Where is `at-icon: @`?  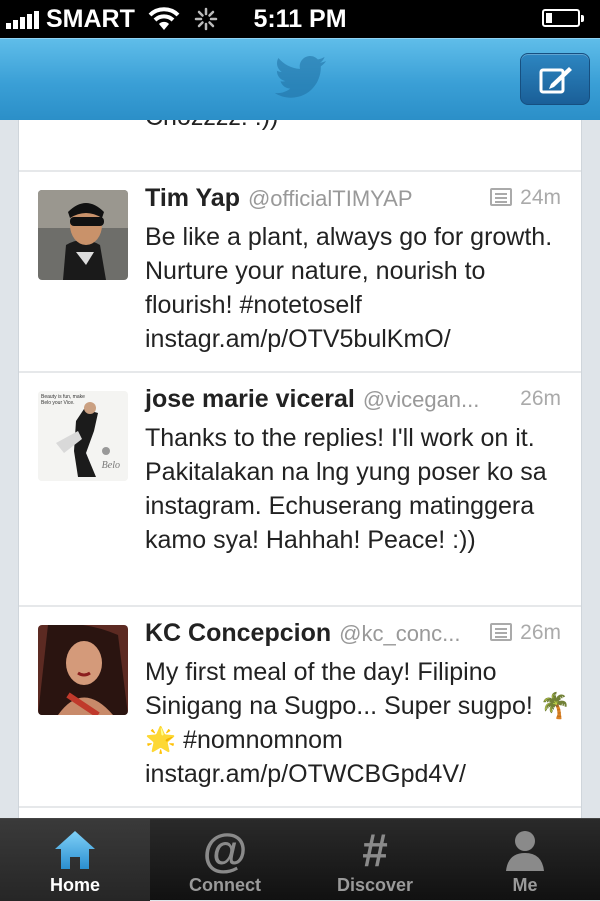
at-icon: @ is located at coordinates (225, 850).